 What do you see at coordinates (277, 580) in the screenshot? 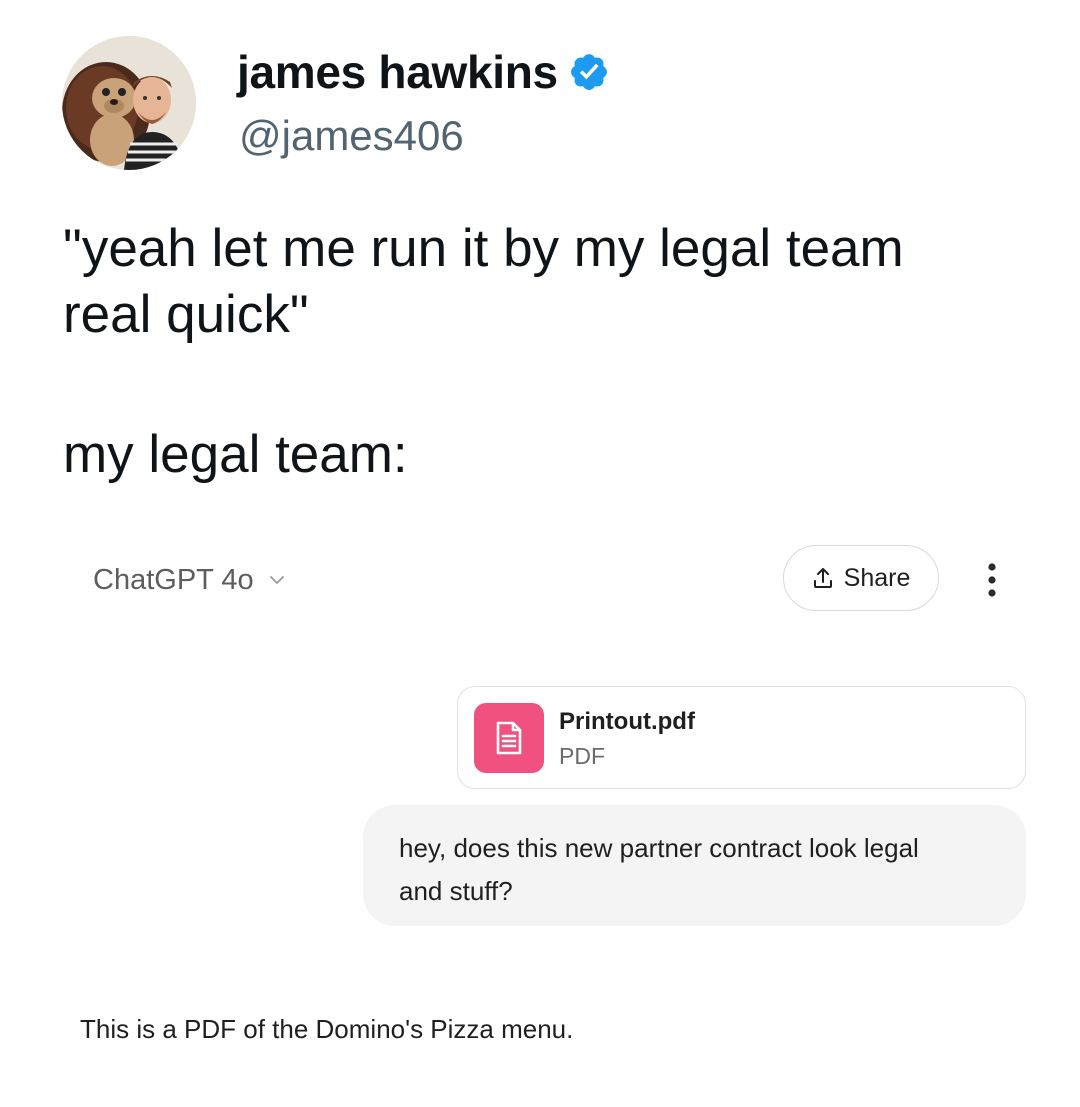
I see `chevron-down-icon` at bounding box center [277, 580].